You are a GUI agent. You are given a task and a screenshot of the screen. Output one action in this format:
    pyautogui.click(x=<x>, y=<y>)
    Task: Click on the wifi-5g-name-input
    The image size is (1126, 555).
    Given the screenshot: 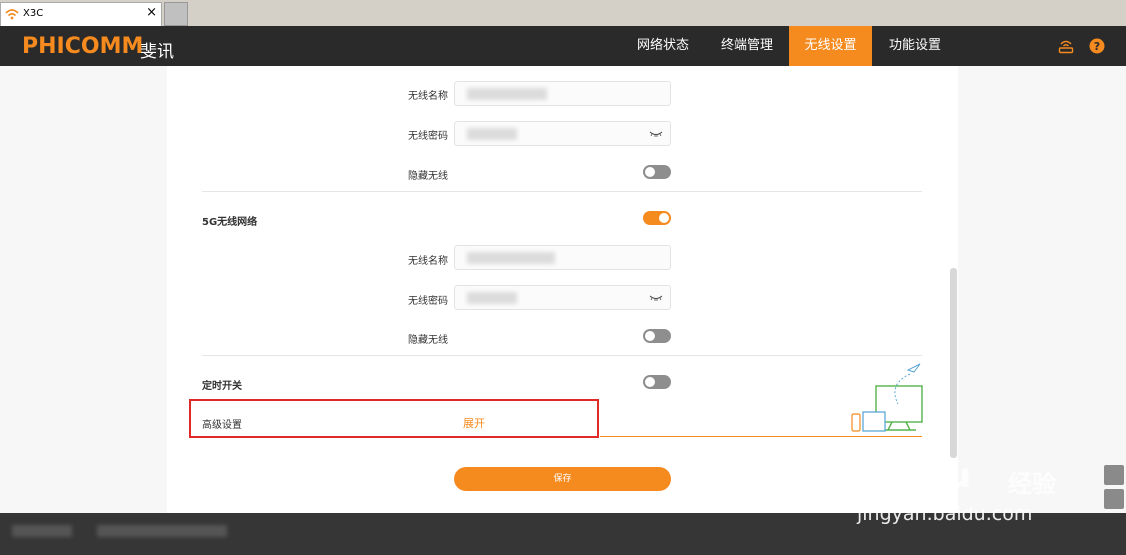 What is the action you would take?
    pyautogui.click(x=562, y=257)
    